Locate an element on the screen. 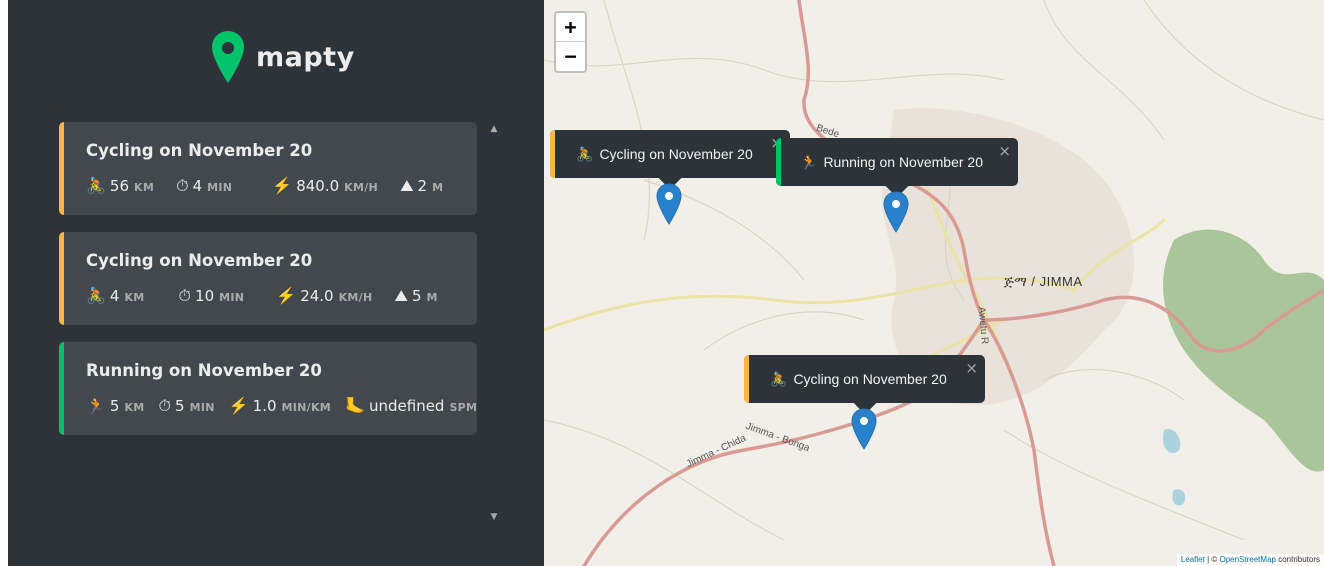 The image size is (1324, 566). elevation-detail: ⛰ 5 m is located at coordinates (416, 296).